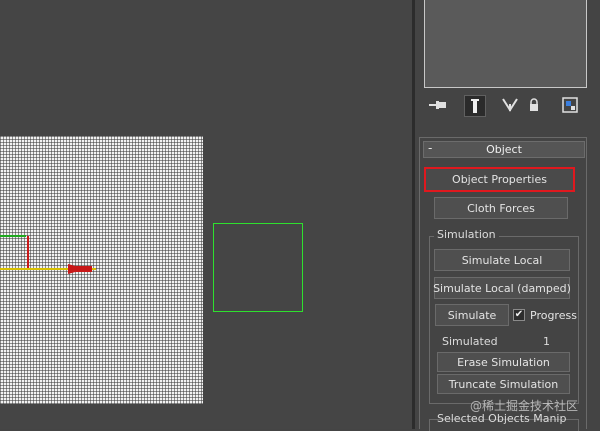 This screenshot has width=600, height=431. I want to click on progress-label: Progress, so click(553, 315).